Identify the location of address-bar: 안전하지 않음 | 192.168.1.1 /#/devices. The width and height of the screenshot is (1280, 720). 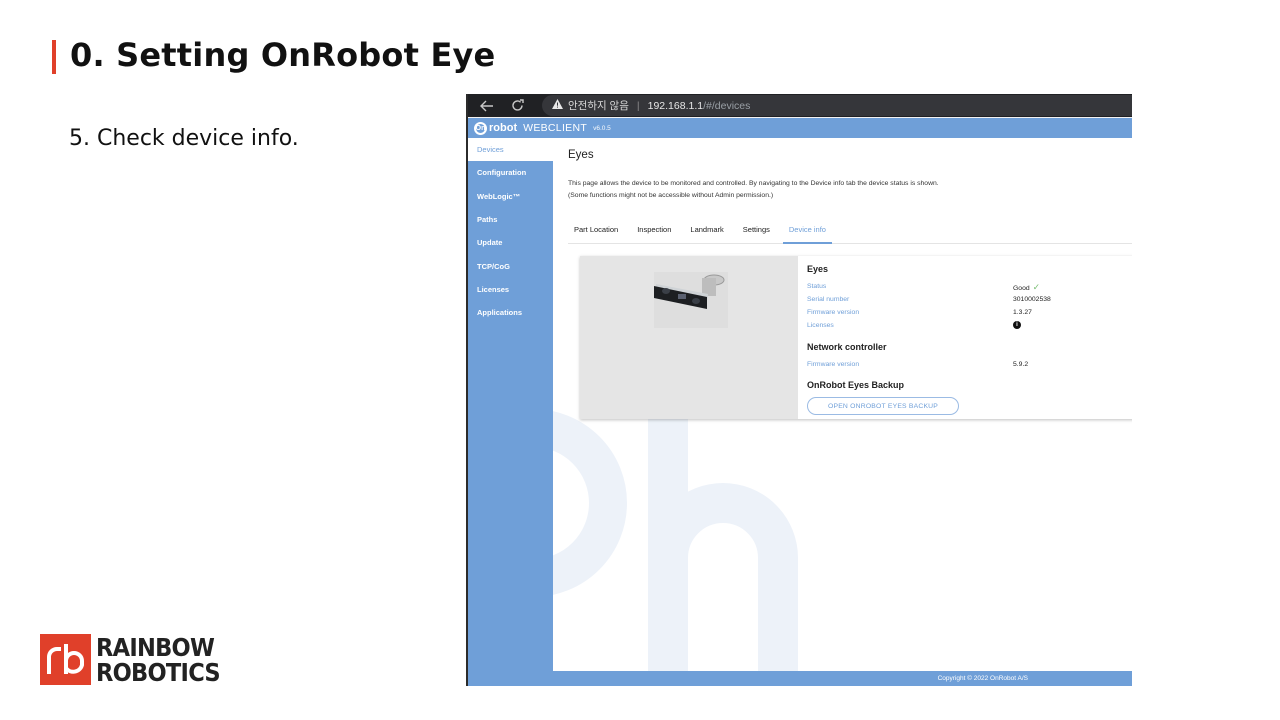
(837, 105).